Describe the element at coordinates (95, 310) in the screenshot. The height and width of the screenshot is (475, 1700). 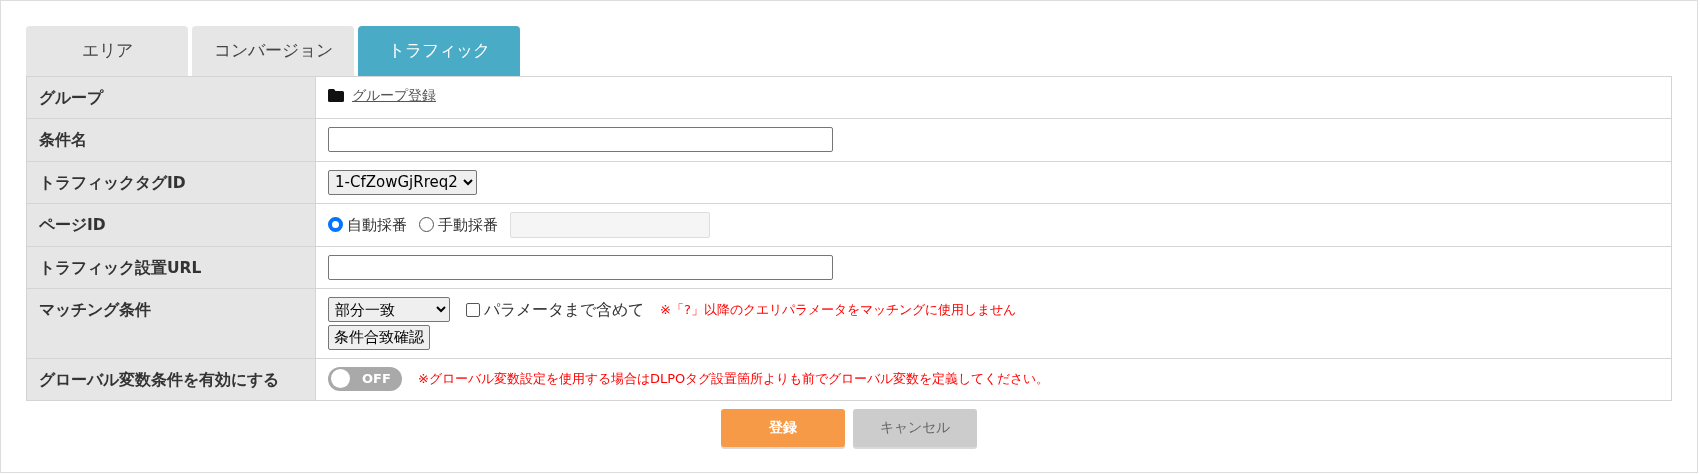
I see `field-label: マッチング条件` at that location.